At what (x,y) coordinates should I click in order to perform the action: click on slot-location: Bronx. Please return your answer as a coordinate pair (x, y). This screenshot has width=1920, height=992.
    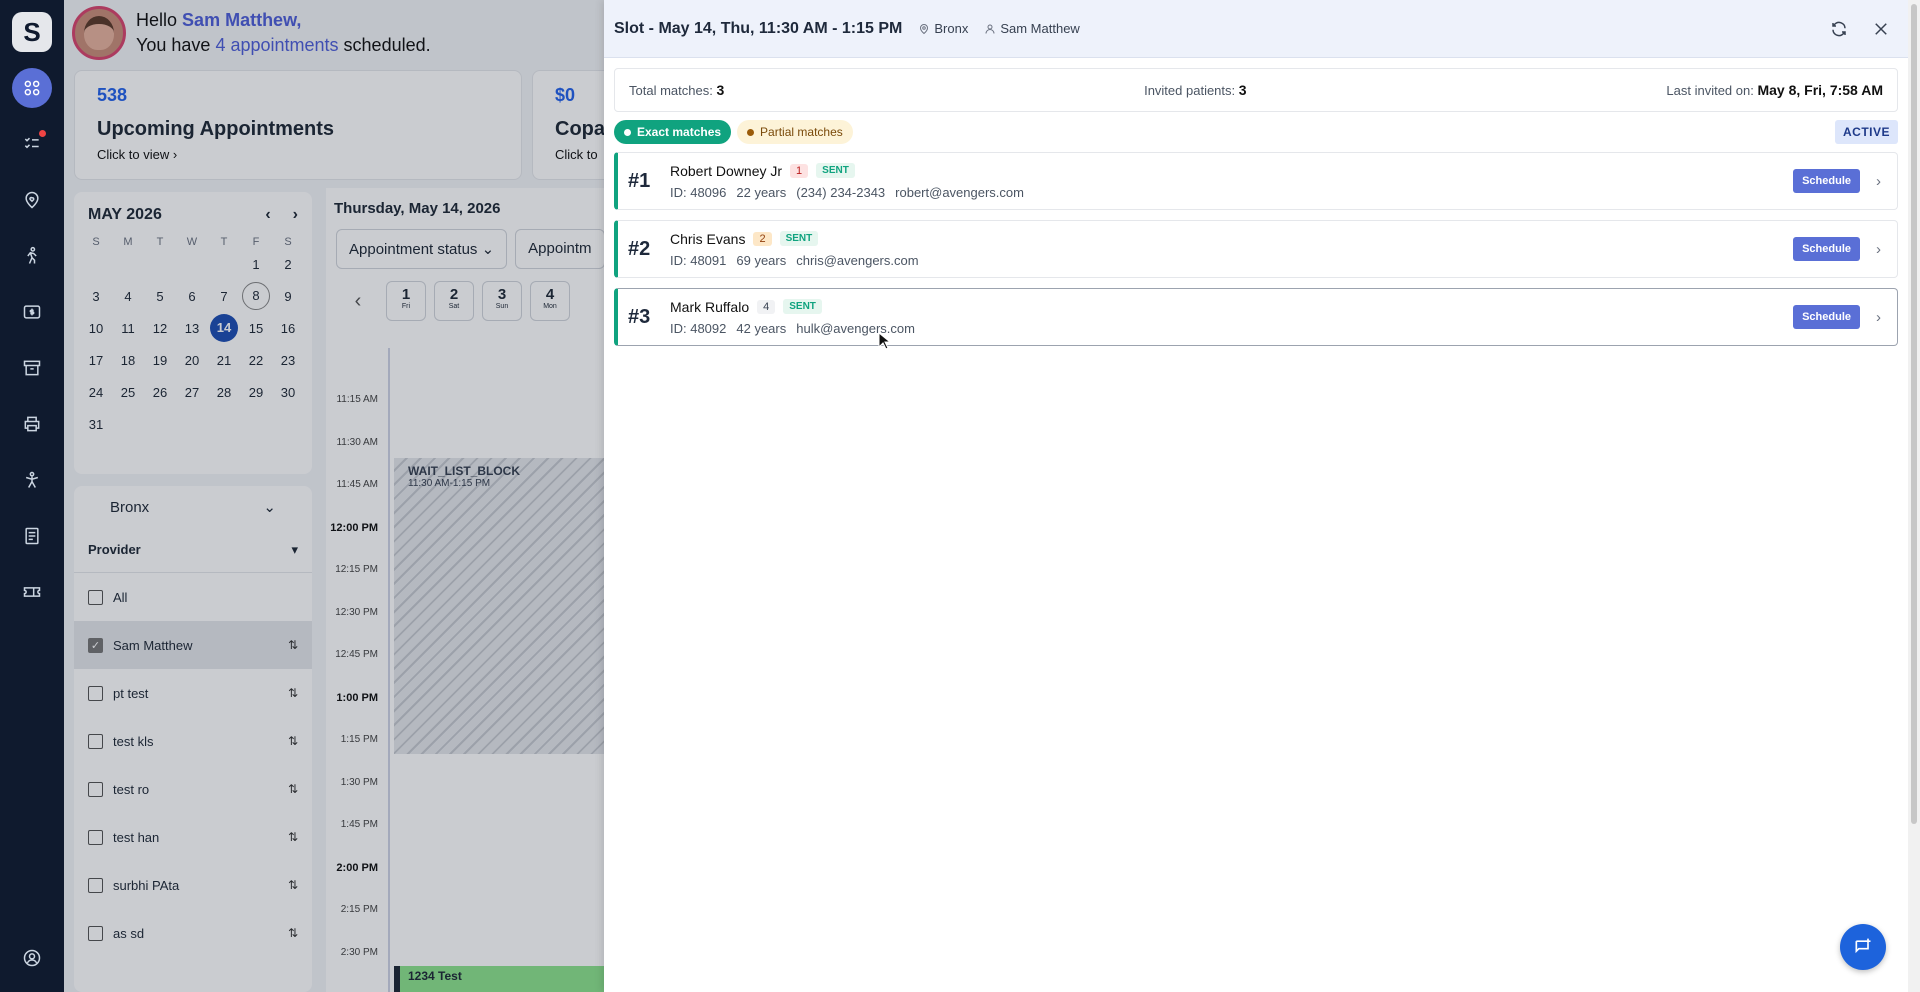
    Looking at the image, I should click on (943, 28).